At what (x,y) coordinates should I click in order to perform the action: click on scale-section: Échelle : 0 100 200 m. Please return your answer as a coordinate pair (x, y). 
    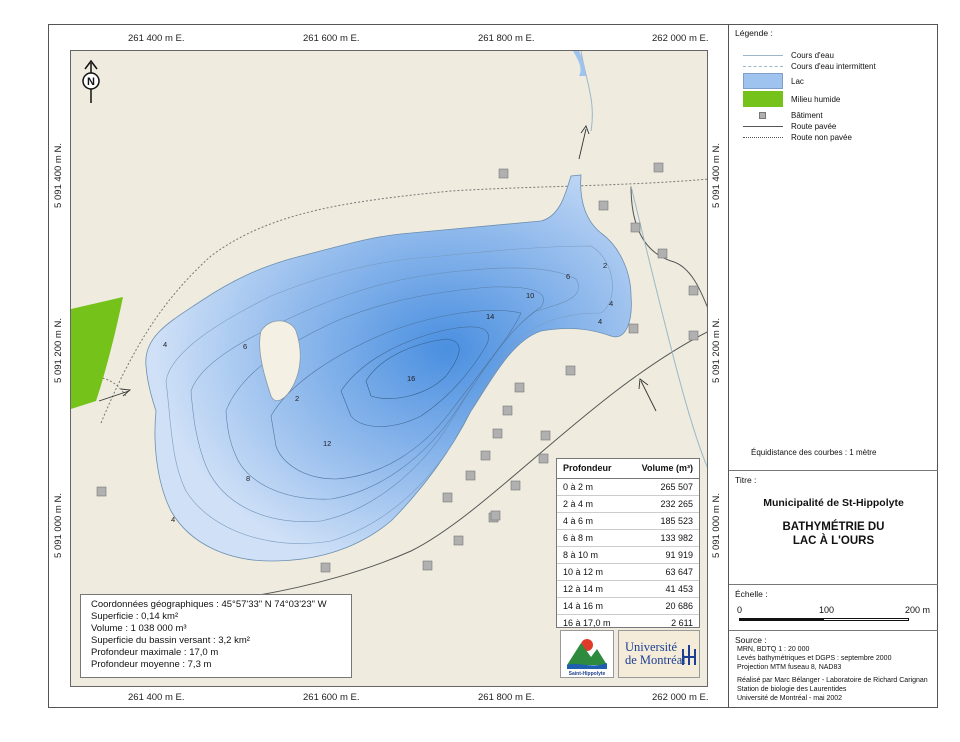
    Looking at the image, I should click on (833, 607).